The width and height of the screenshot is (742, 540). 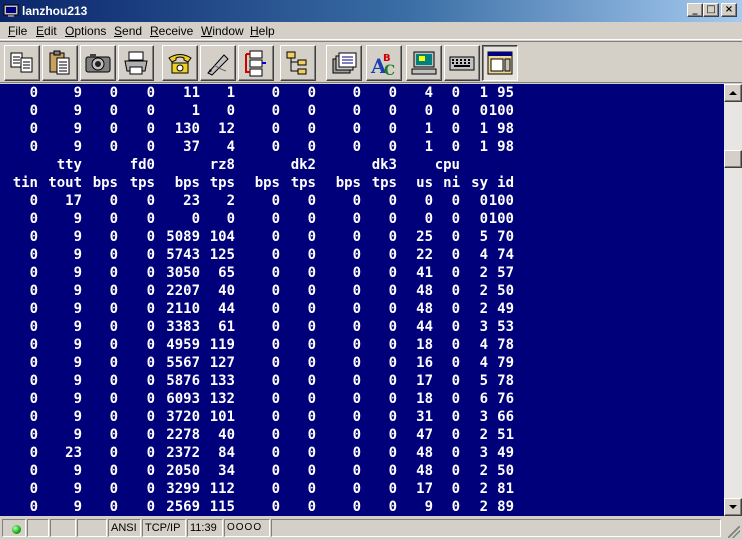 I want to click on menu-send: Send, so click(x=128, y=31).